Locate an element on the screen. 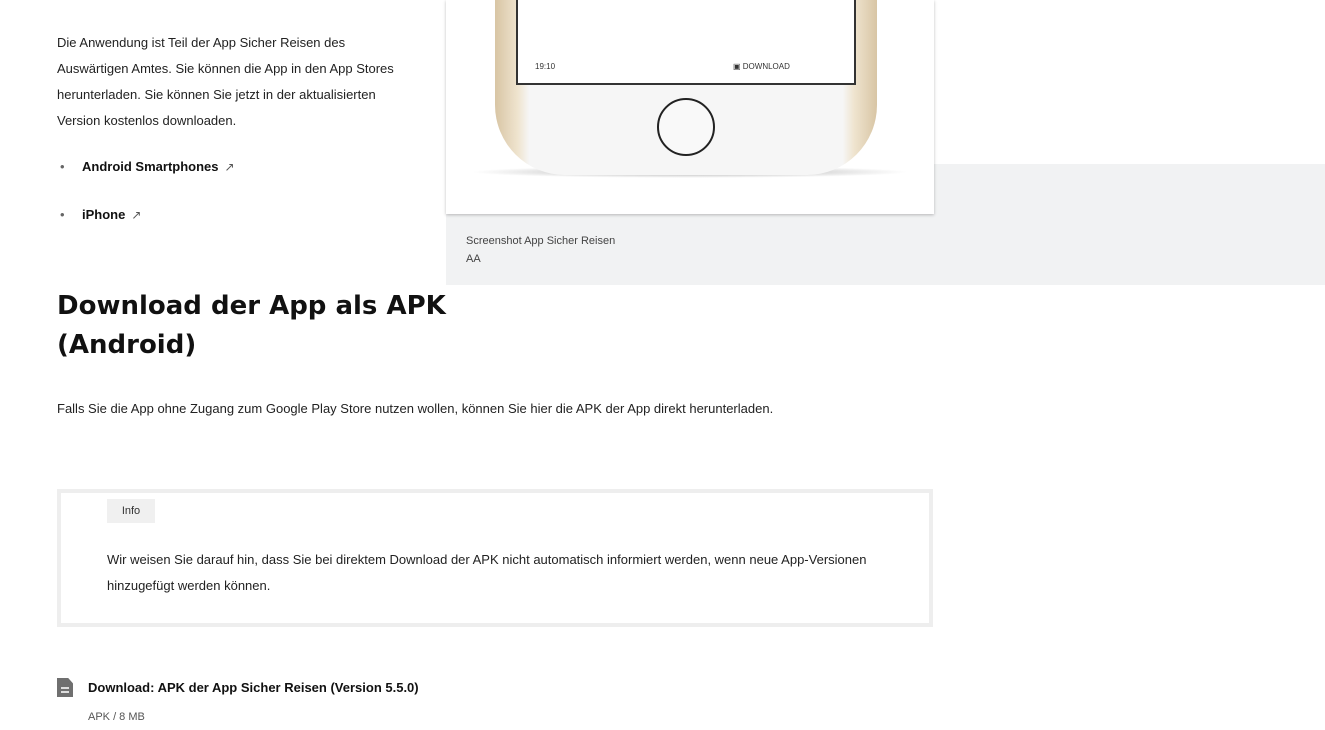  store-item-iphone: • iPhone ↗ is located at coordinates (147, 215).